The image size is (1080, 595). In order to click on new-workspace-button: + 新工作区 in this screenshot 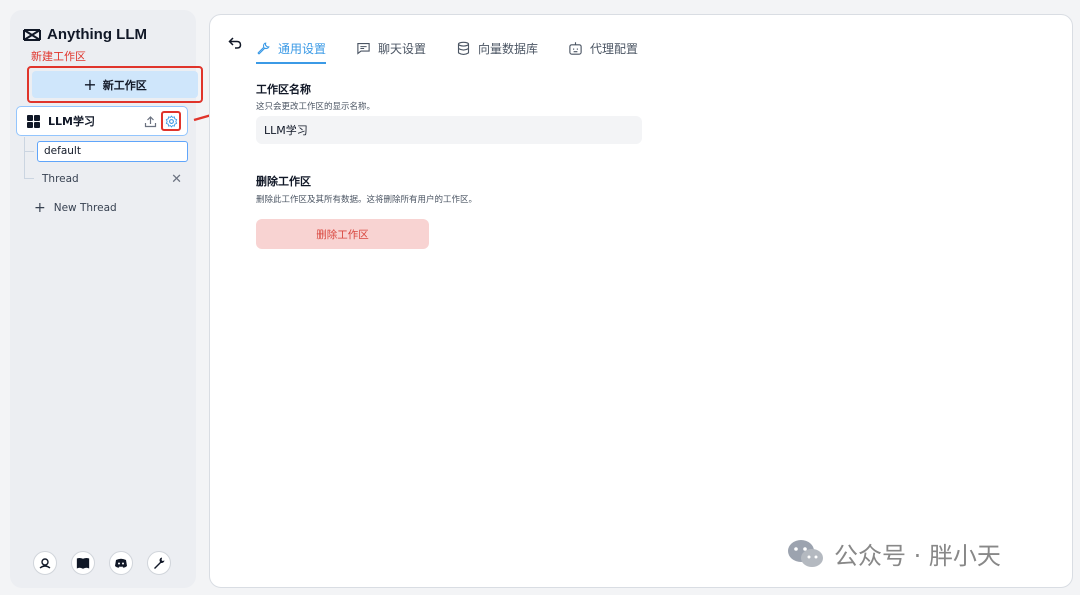, I will do `click(115, 84)`.